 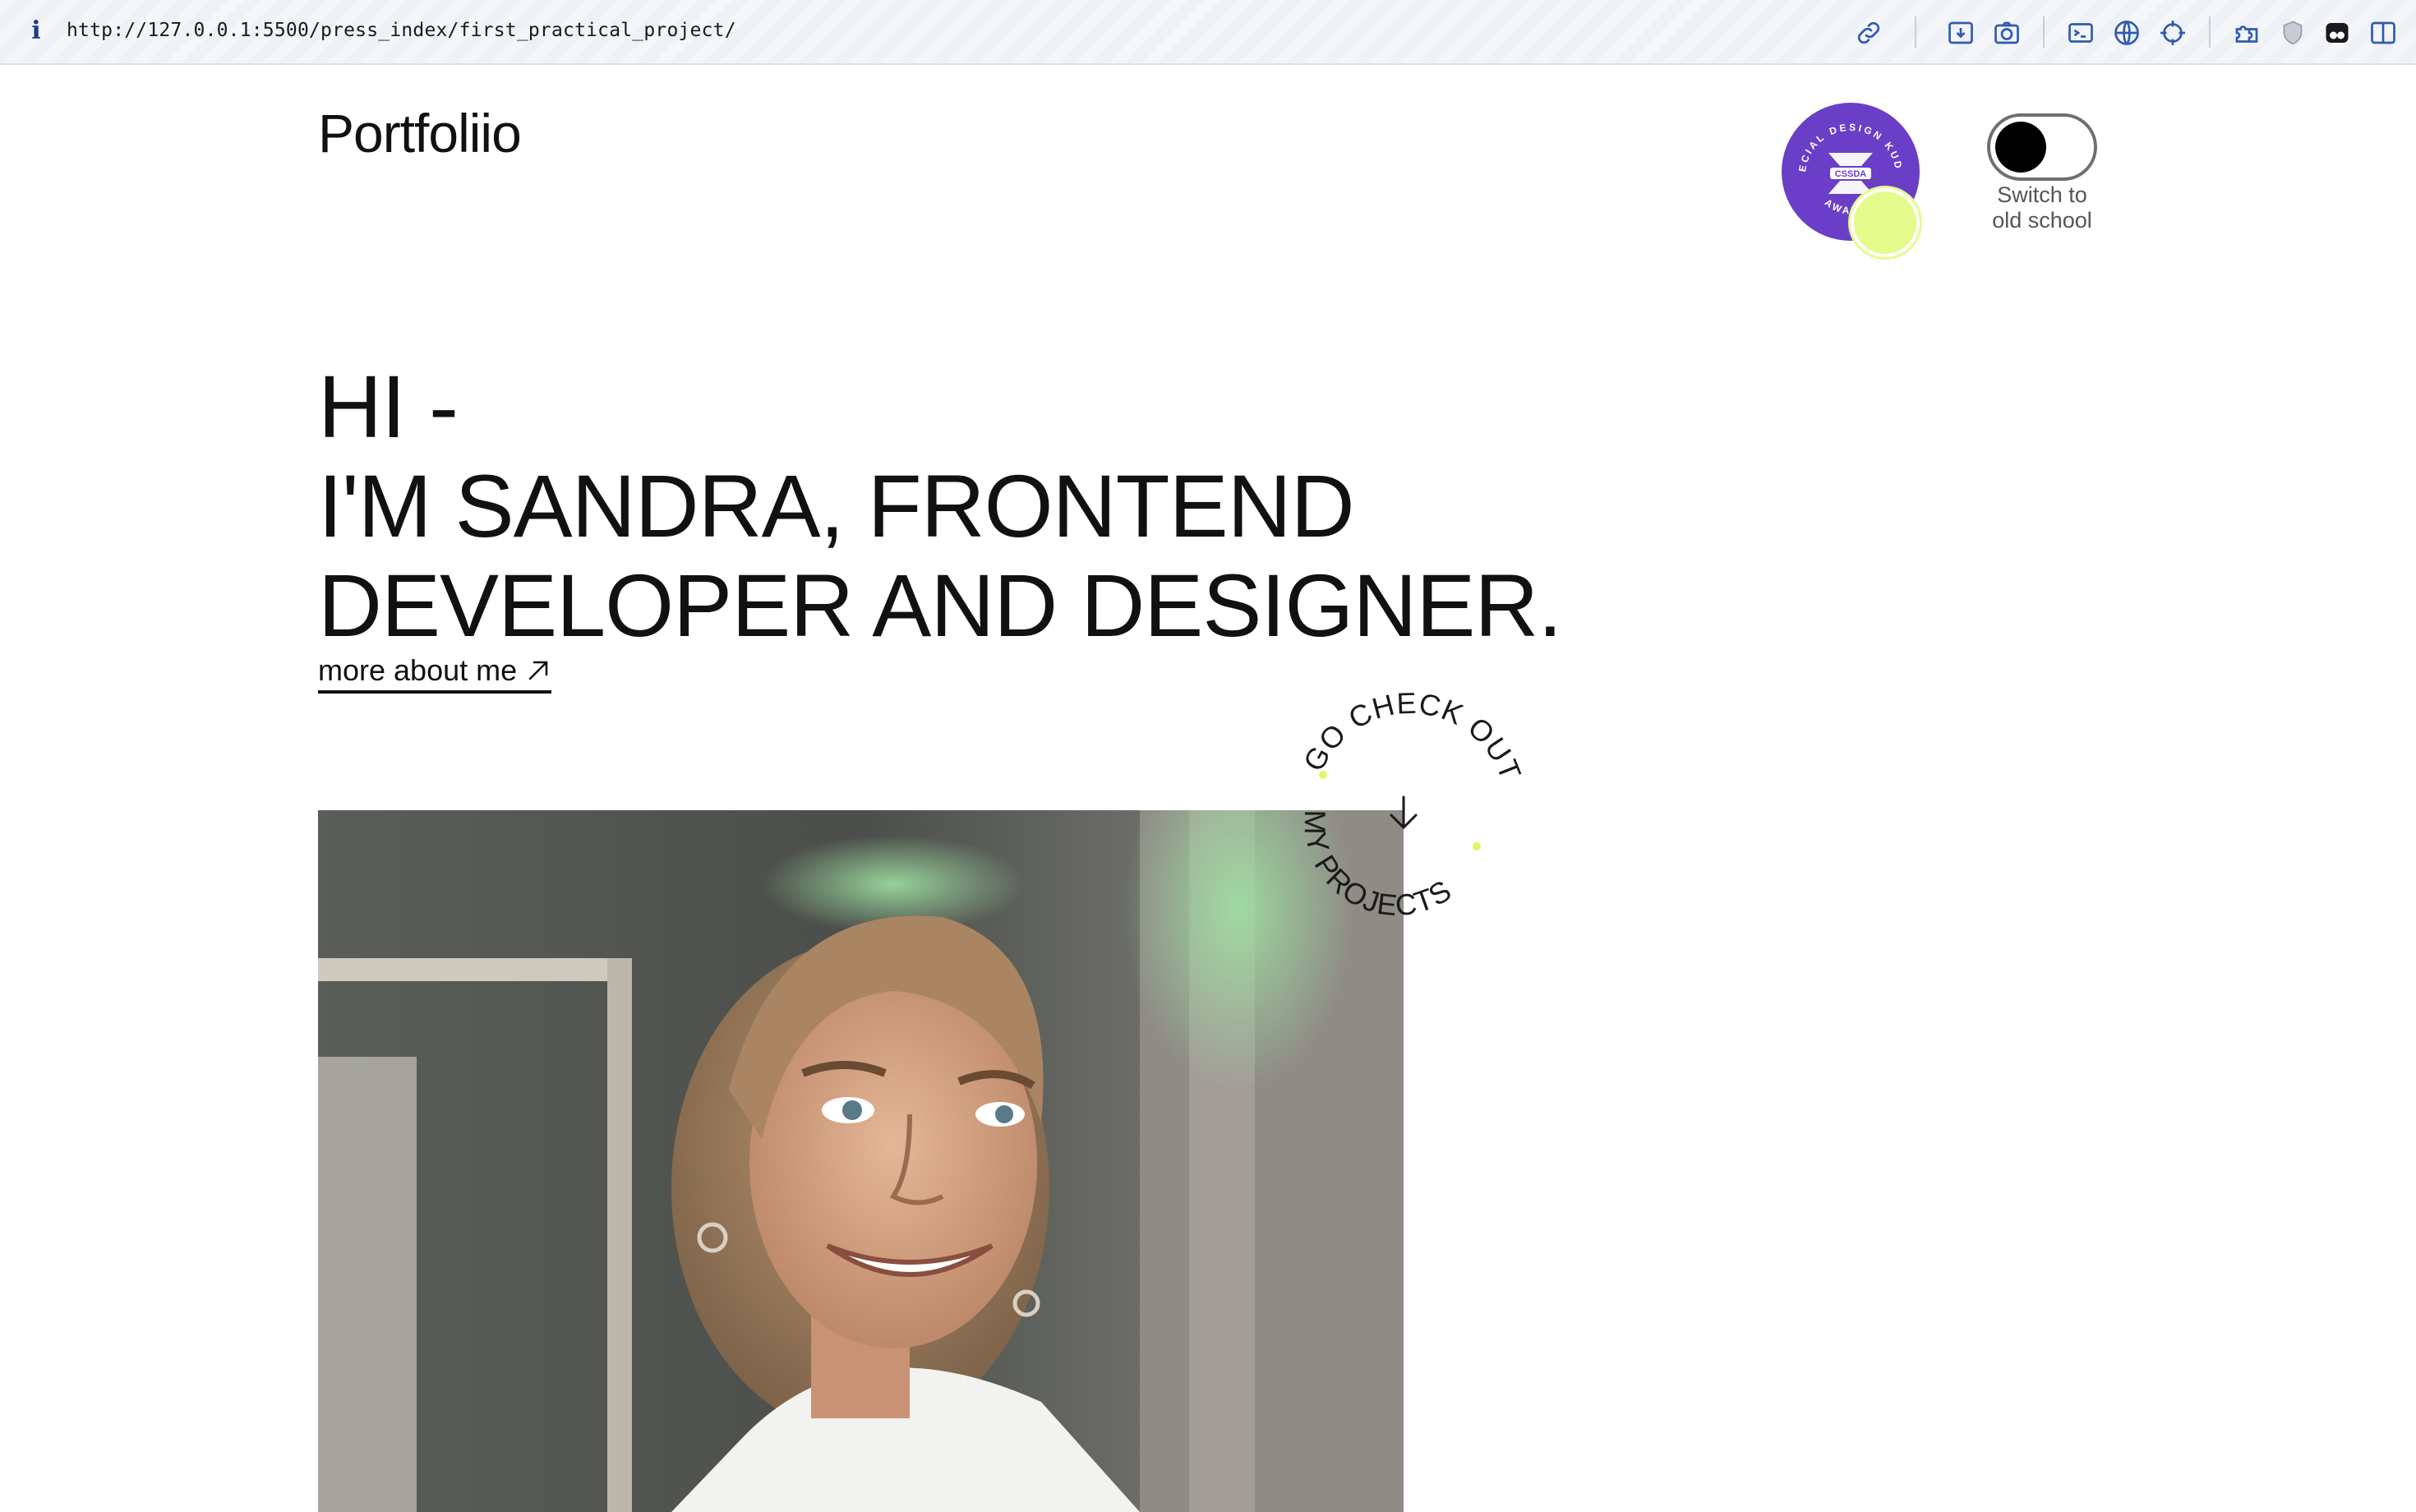 I want to click on cursor-highlight, so click(x=1885, y=223).